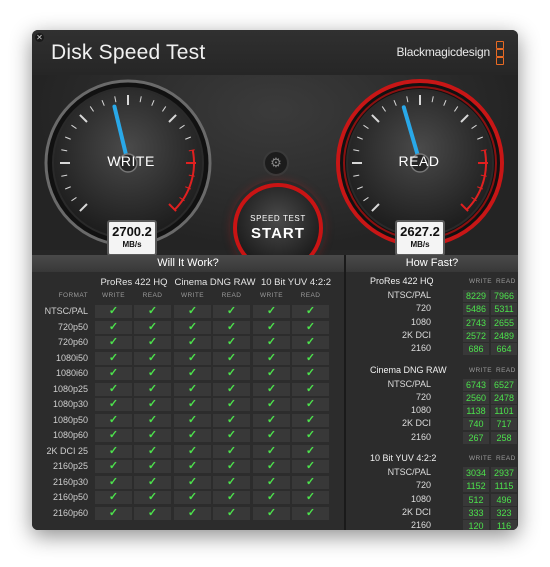  I want to click on write-speed-cell: 8229, so click(476, 296).